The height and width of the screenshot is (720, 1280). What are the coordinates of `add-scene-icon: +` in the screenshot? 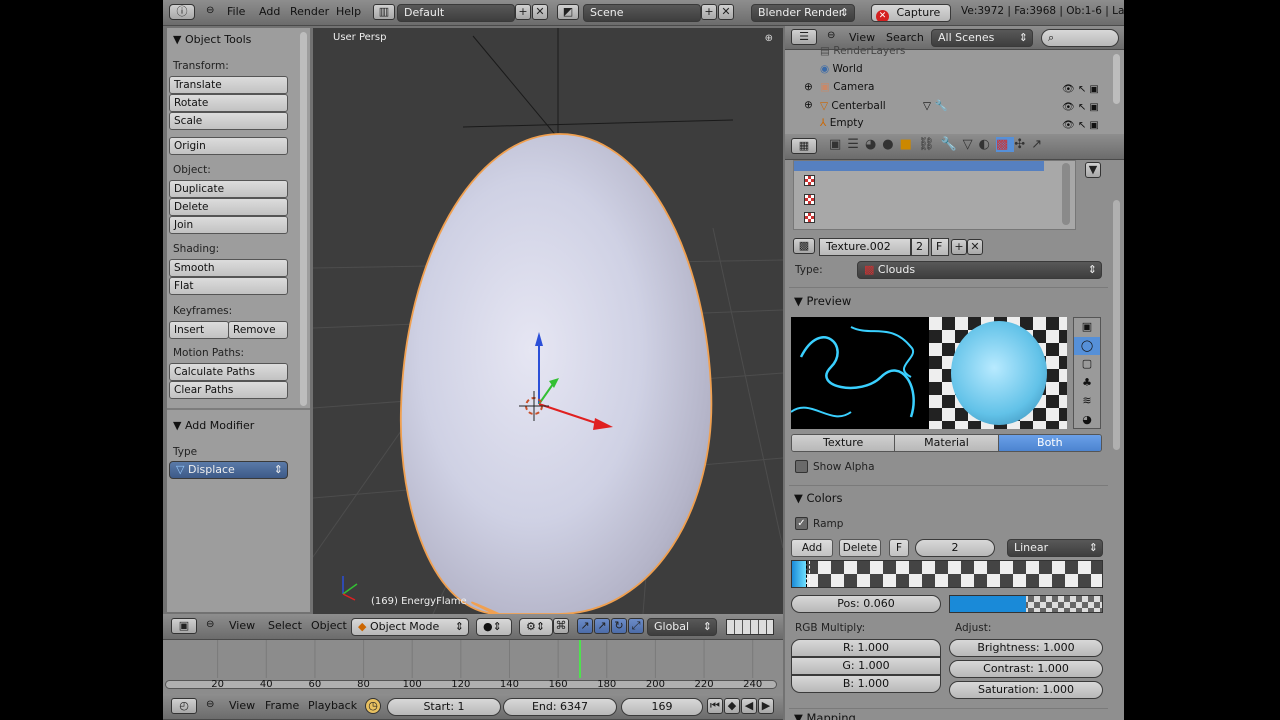 It's located at (709, 12).